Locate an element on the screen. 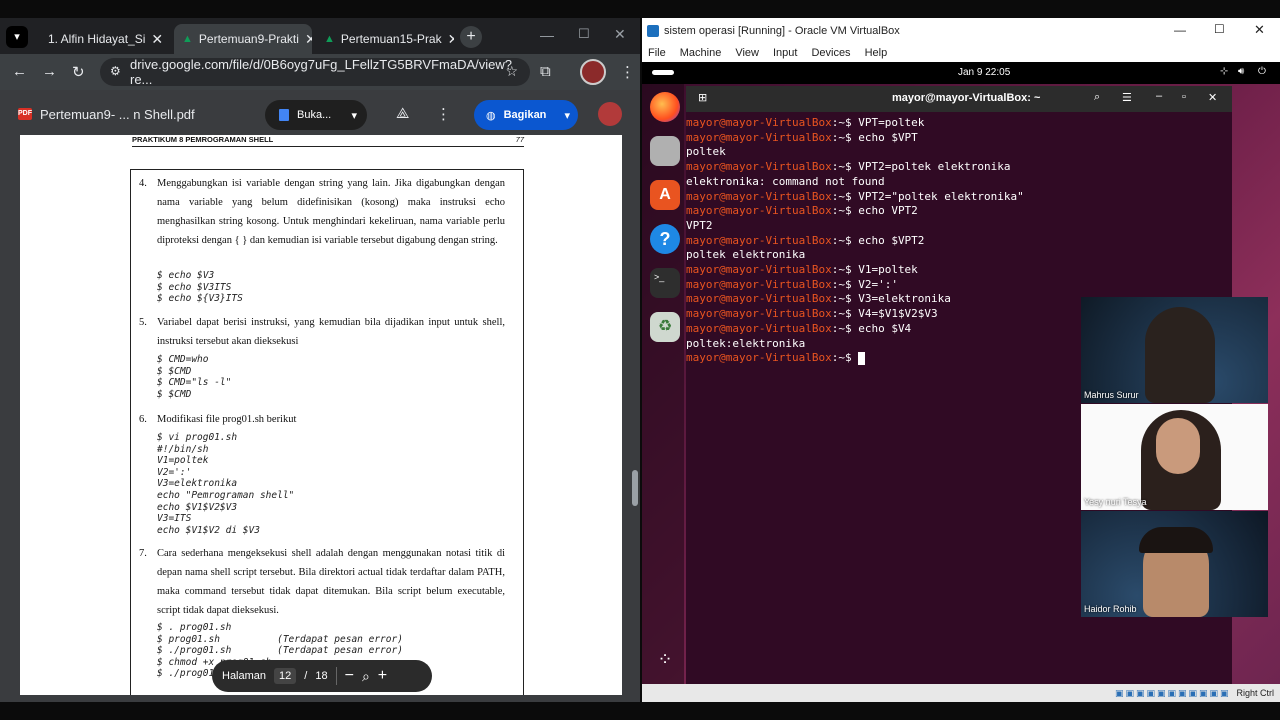 The image size is (1280, 720). terminal-line: mayor@mayor-VirtualBox:~$ echo $VPT is located at coordinates (959, 138).